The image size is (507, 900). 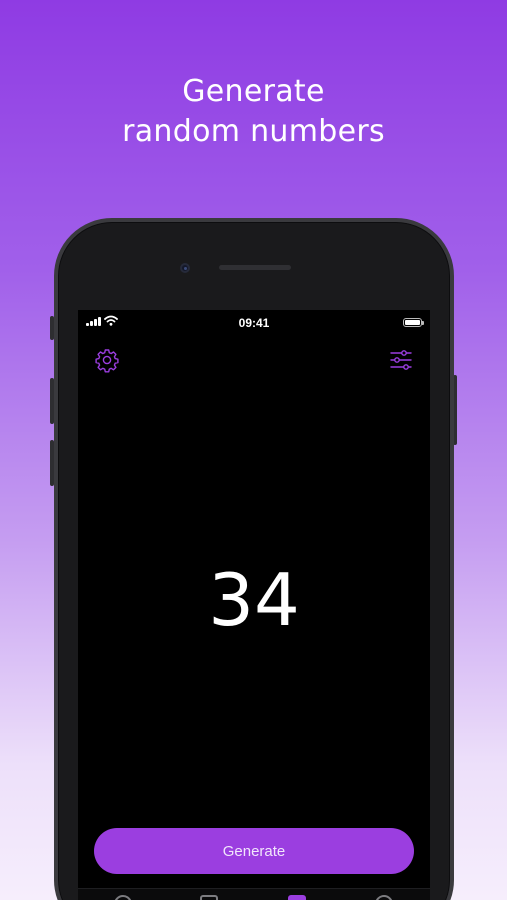 I want to click on front-camera, so click(x=185, y=268).